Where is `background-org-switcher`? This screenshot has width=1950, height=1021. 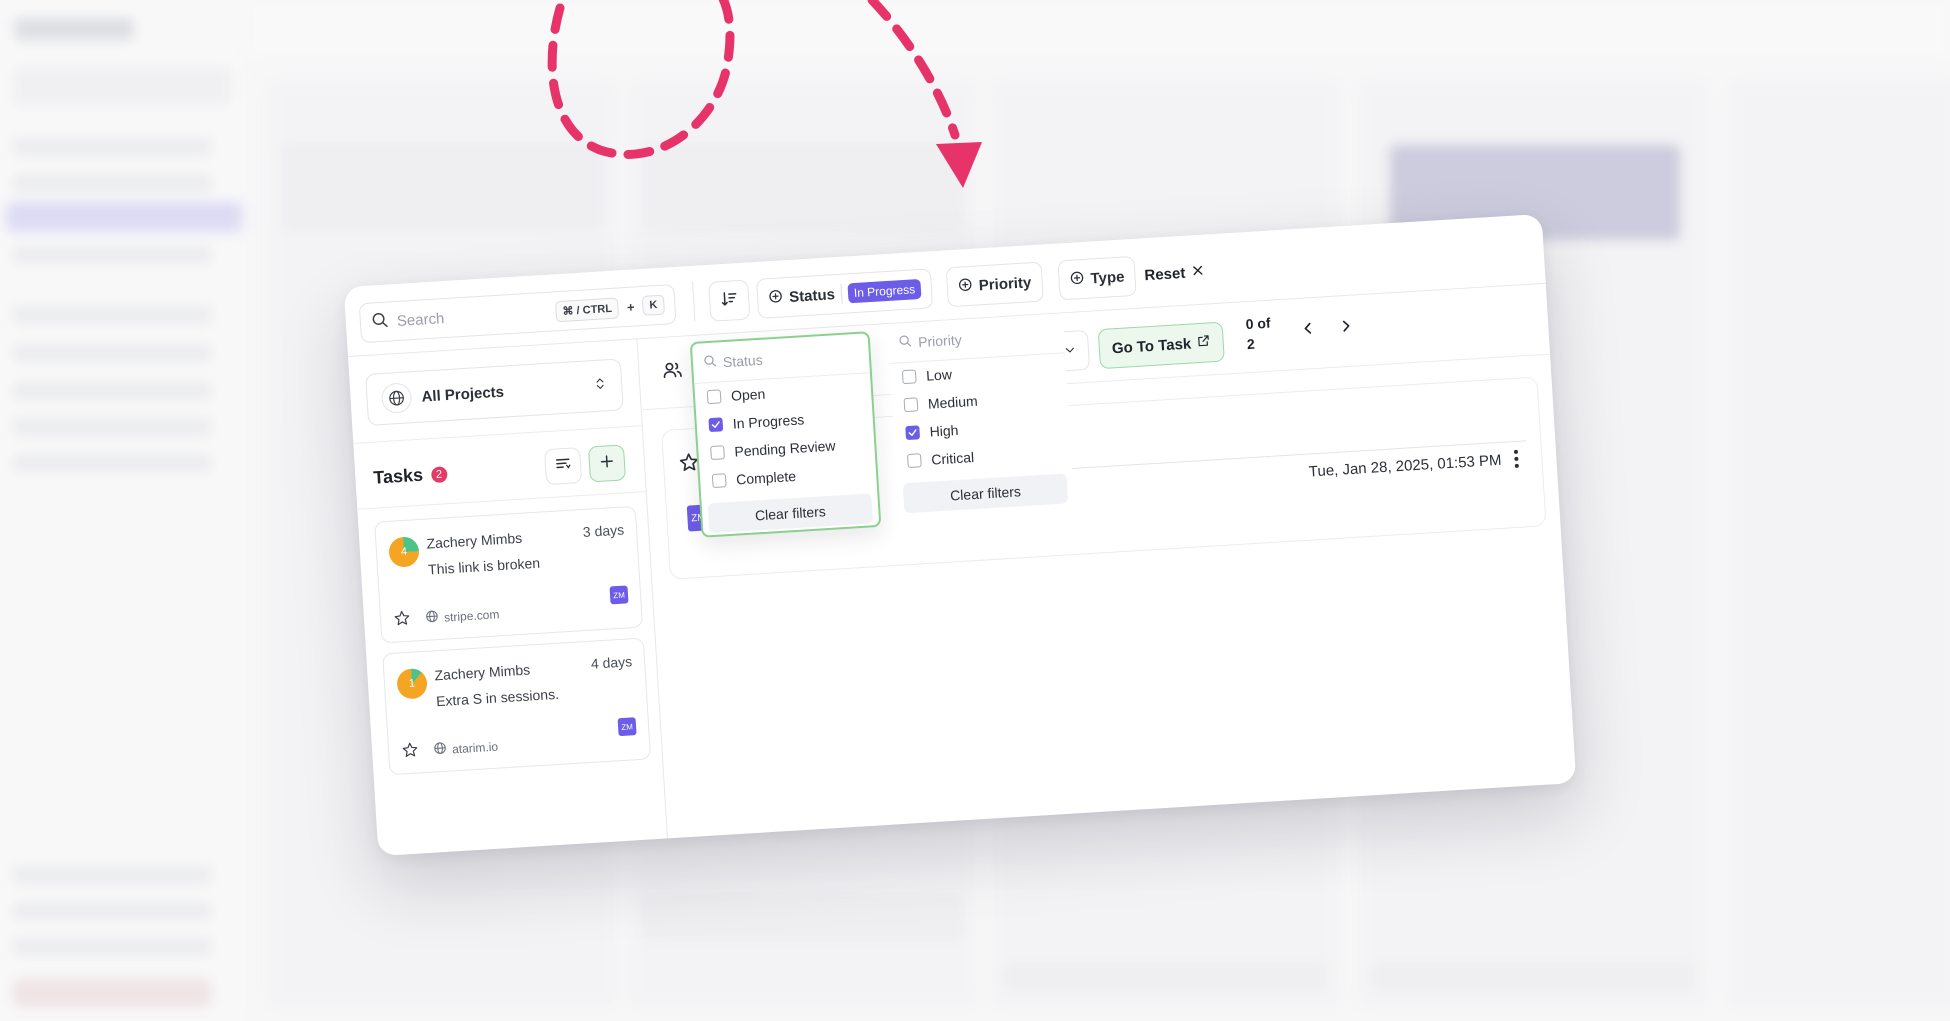 background-org-switcher is located at coordinates (122, 86).